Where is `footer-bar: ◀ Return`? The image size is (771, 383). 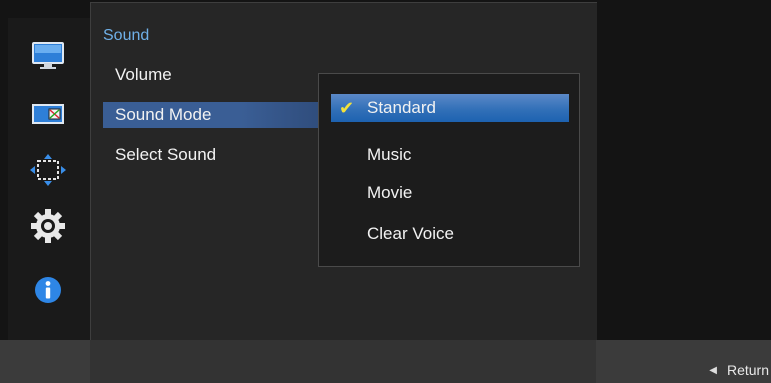
footer-bar: ◀ Return is located at coordinates (385, 361).